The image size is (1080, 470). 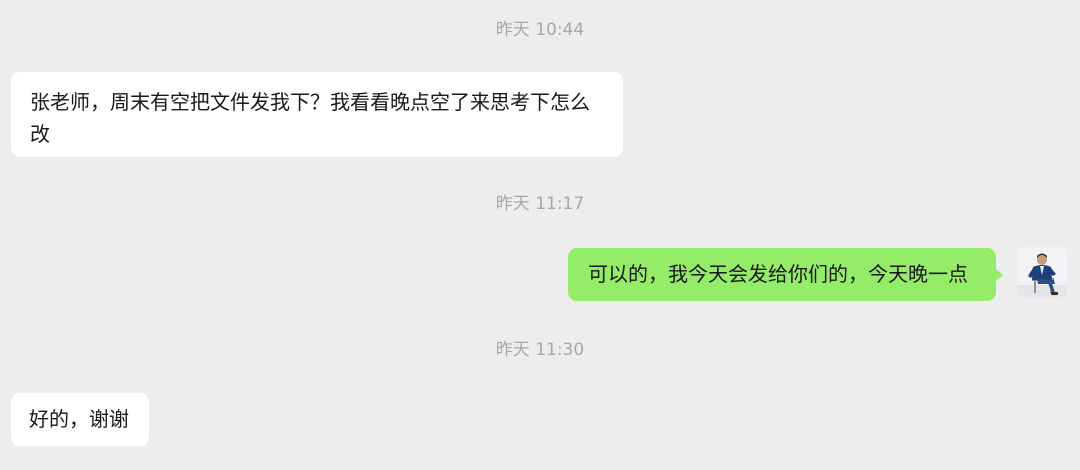 What do you see at coordinates (540, 350) in the screenshot?
I see `message-timestamp: 昨天 11:30` at bounding box center [540, 350].